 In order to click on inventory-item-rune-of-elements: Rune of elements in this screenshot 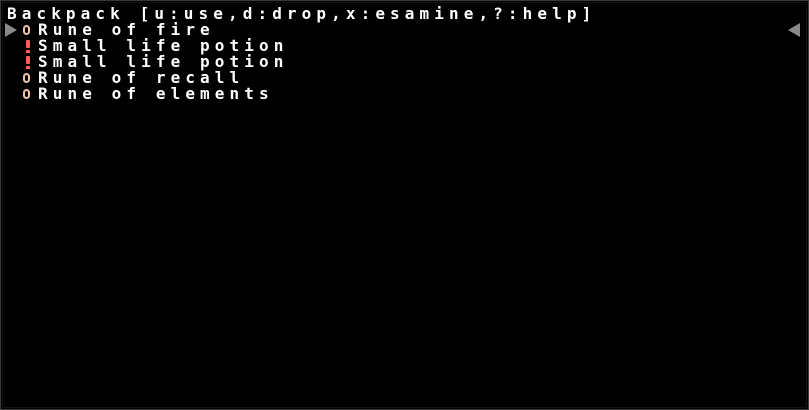, I will do `click(154, 94)`.